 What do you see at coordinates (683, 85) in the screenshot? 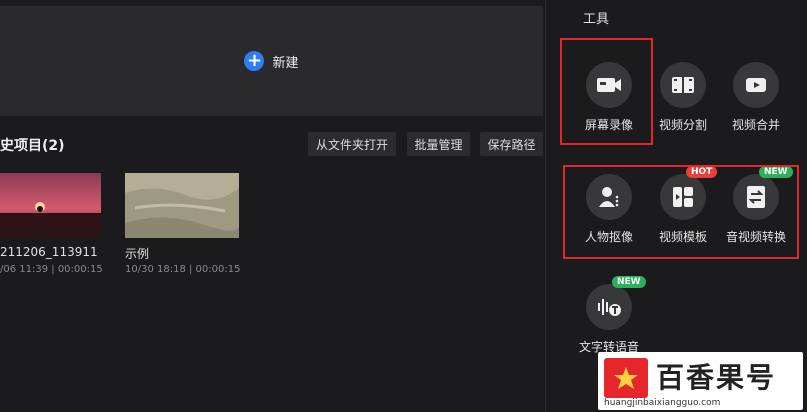
I see `film-split-icon` at bounding box center [683, 85].